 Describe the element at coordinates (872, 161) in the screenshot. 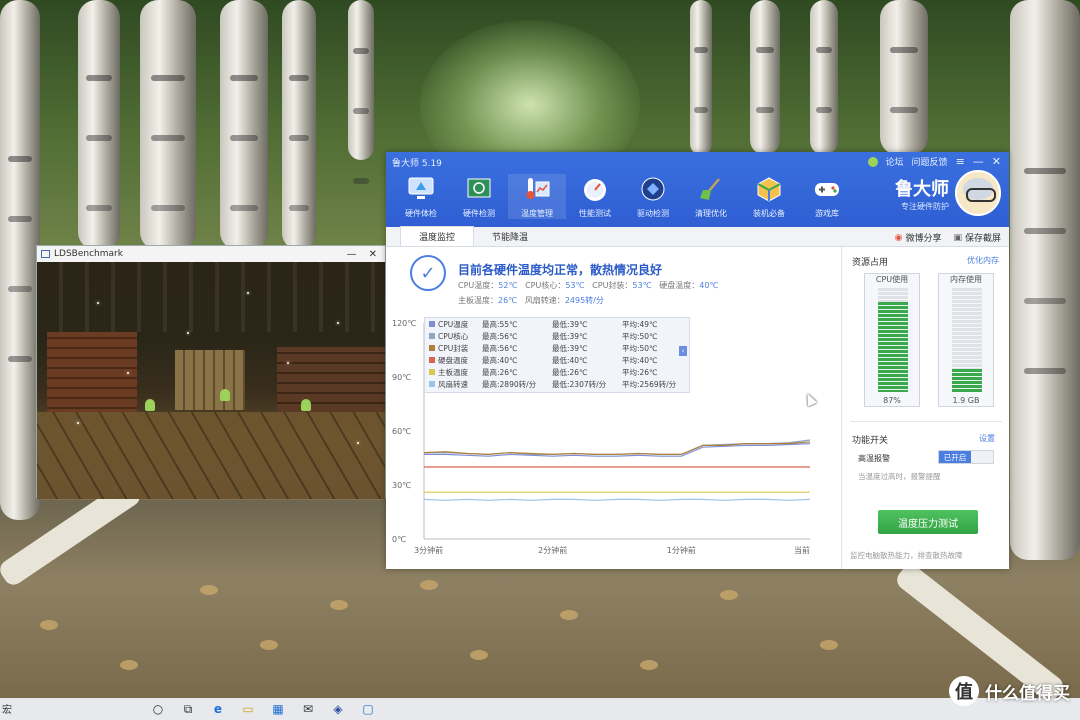

I see `forum-icon` at that location.